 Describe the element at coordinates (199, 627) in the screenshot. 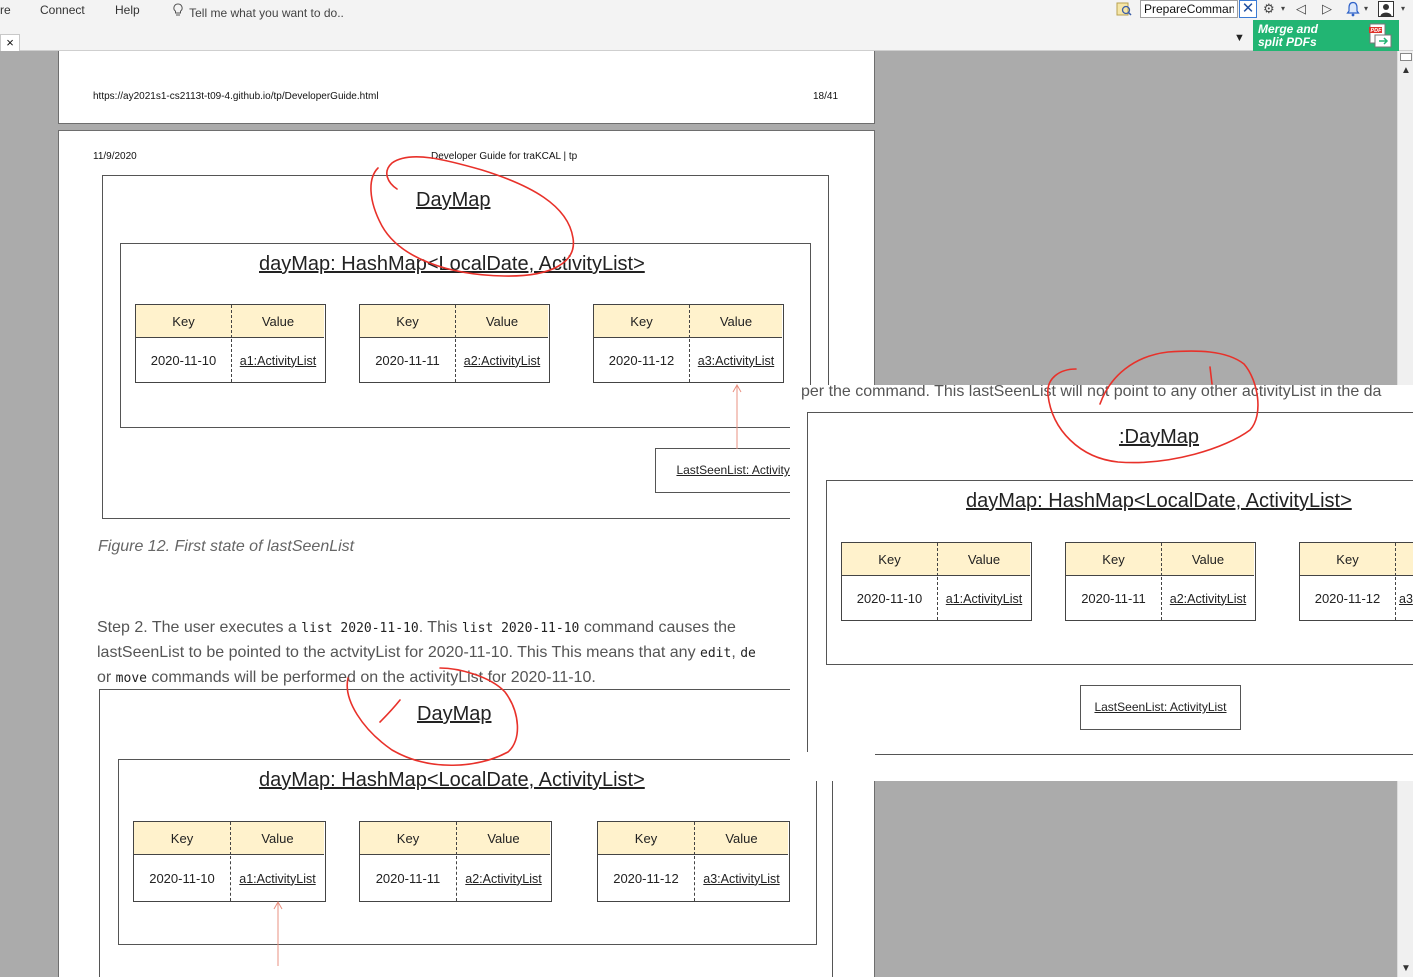

I see `text: Step 2. The user executes a` at that location.